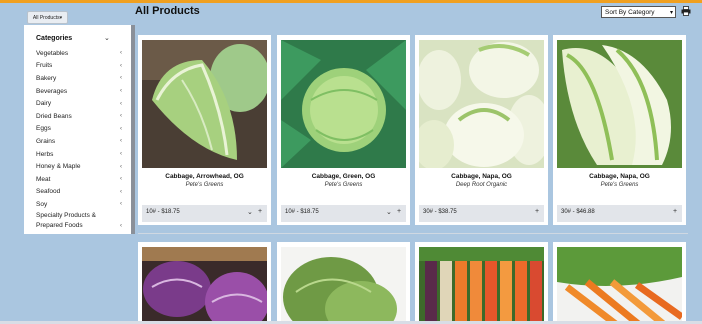  Describe the element at coordinates (630, 12) in the screenshot. I see `sort-select-label: Sort By Category` at that location.